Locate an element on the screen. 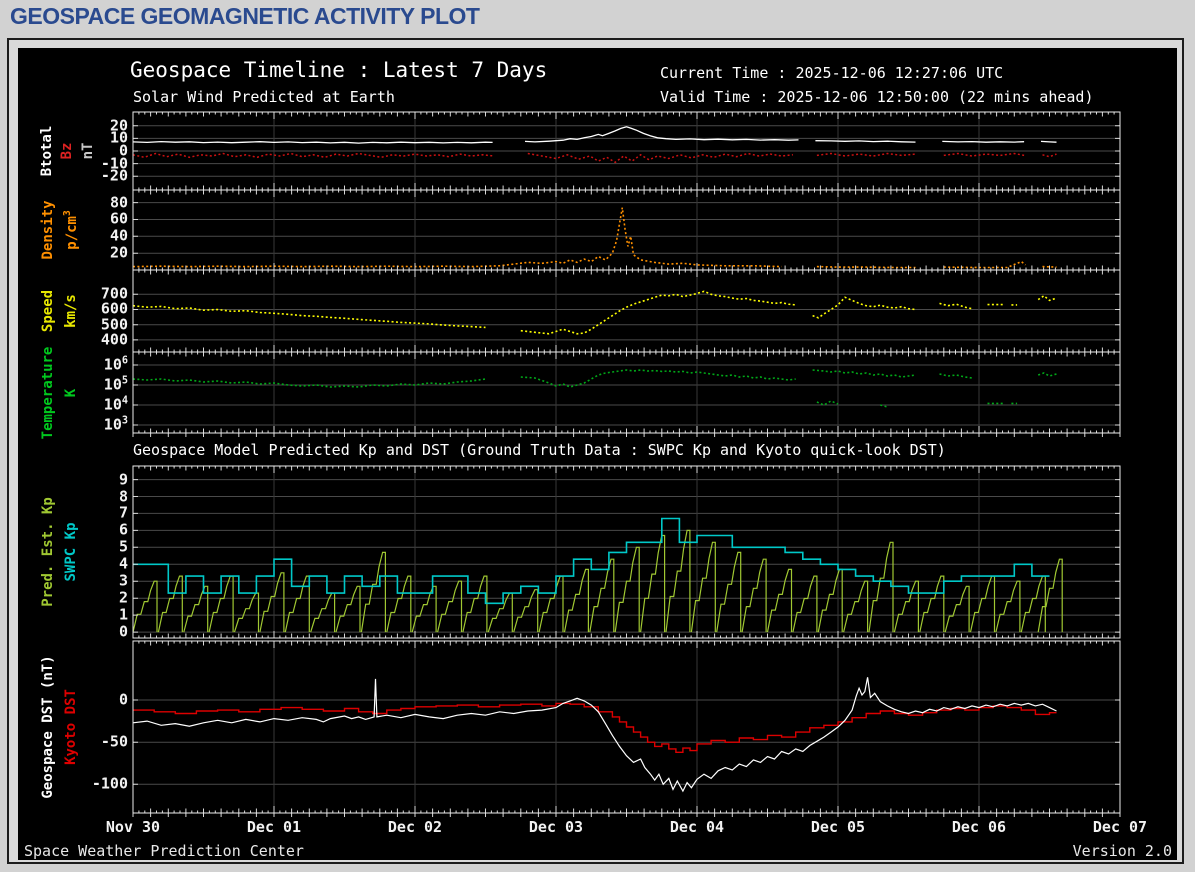 This screenshot has height=872, width=1195. current-time-label: Current Time : 2025-12-06 12:27:06 UTC is located at coordinates (832, 73).